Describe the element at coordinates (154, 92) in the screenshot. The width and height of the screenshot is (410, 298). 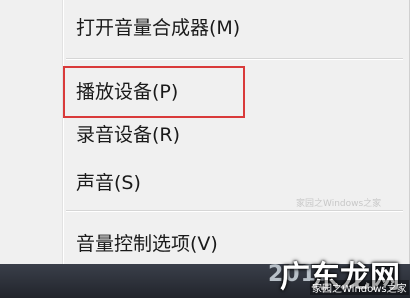
I see `highlight-box` at that location.